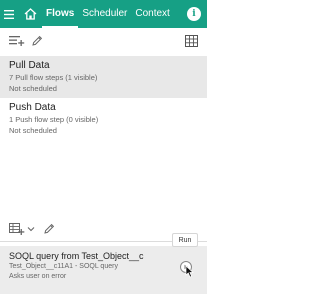  Describe the element at coordinates (152, 14) in the screenshot. I see `tab-context: Context` at that location.